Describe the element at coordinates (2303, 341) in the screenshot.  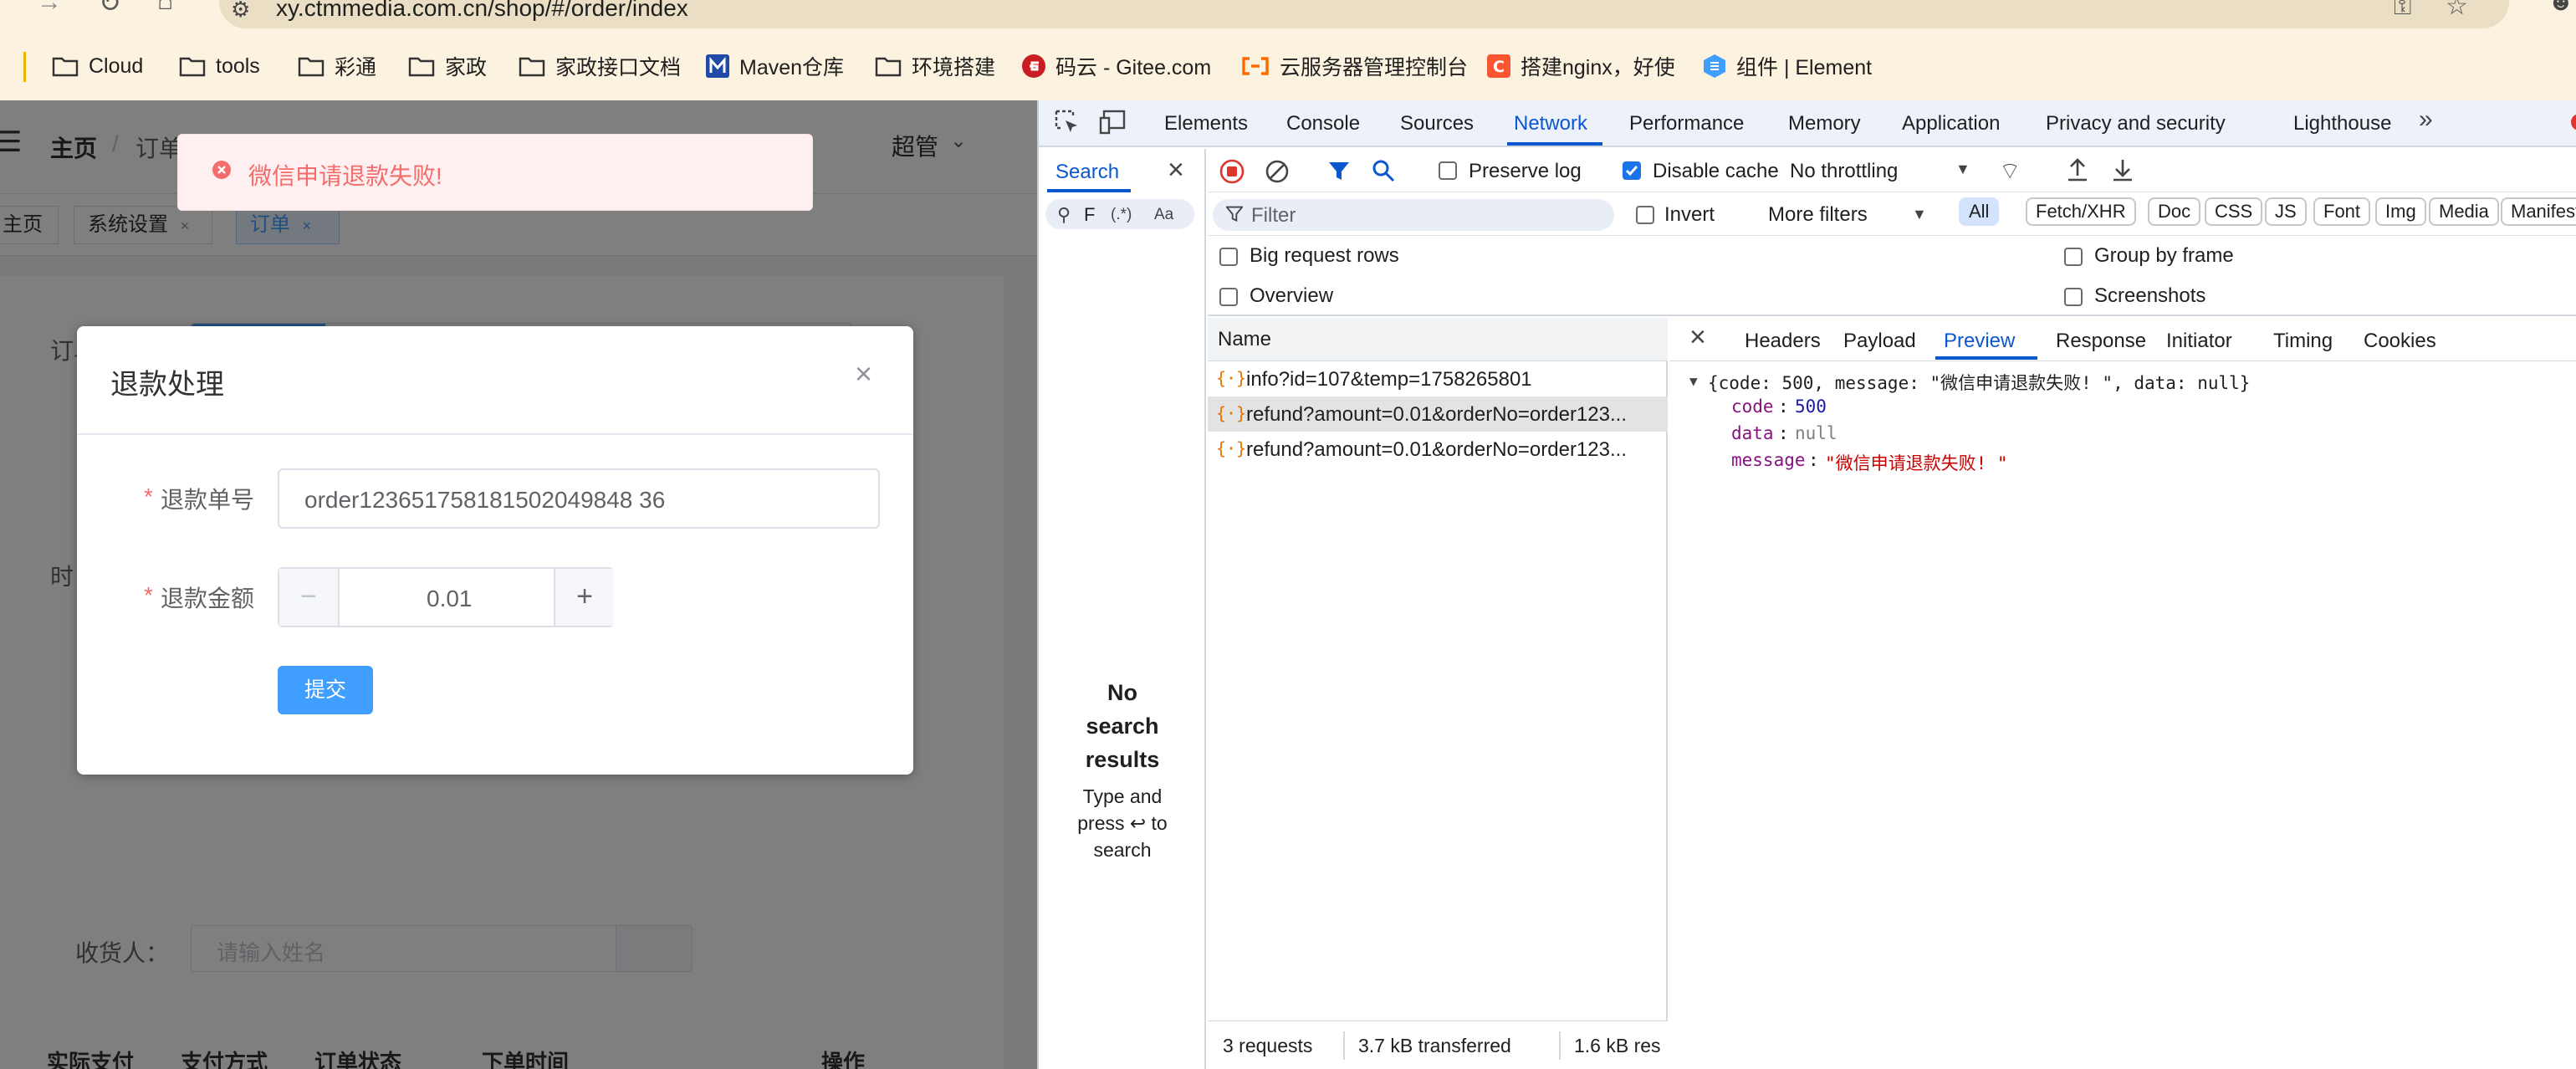
I see `detail-tab-timing: Timing` at that location.